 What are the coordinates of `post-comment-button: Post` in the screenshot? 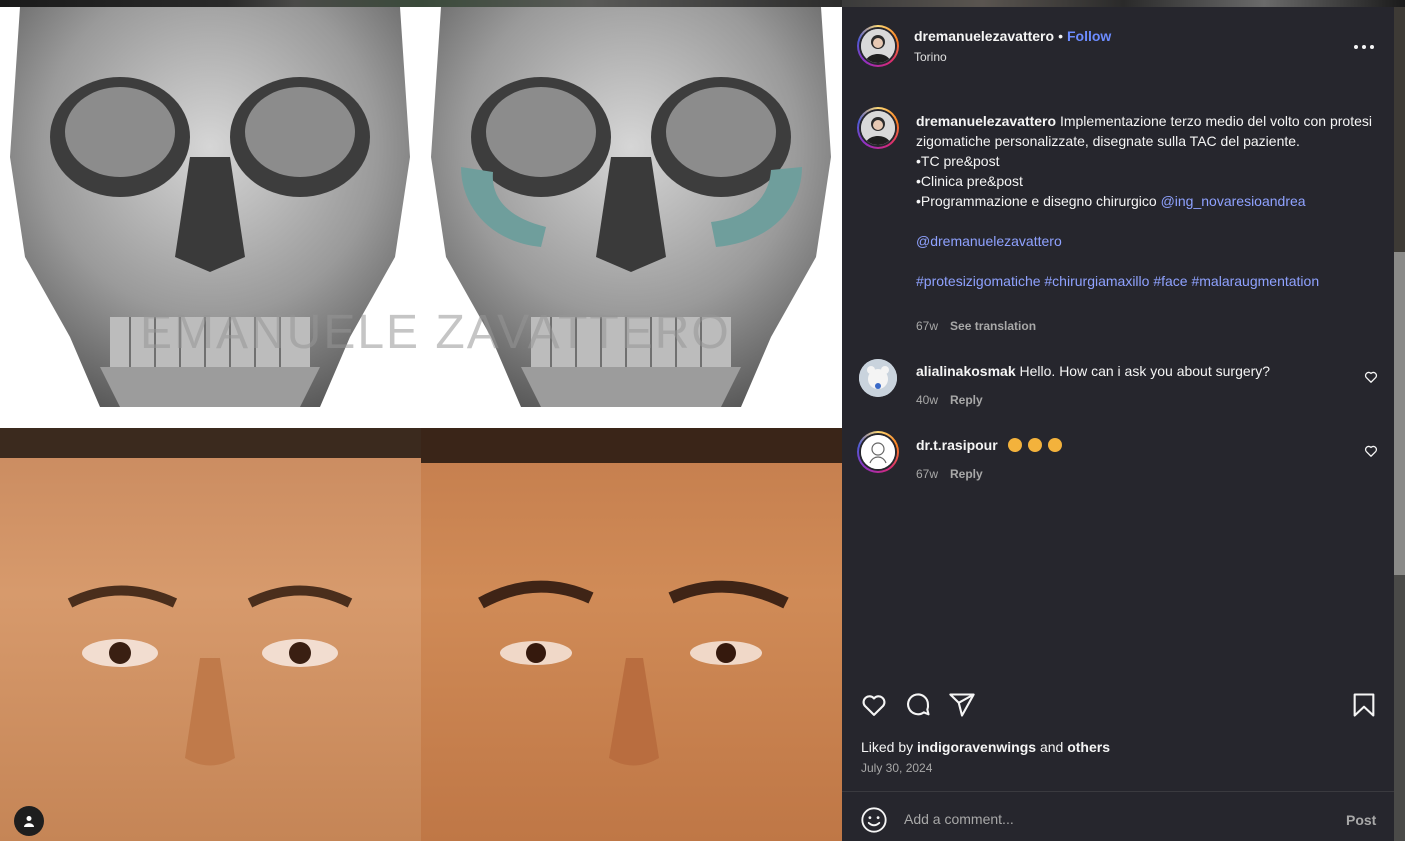 It's located at (1361, 820).